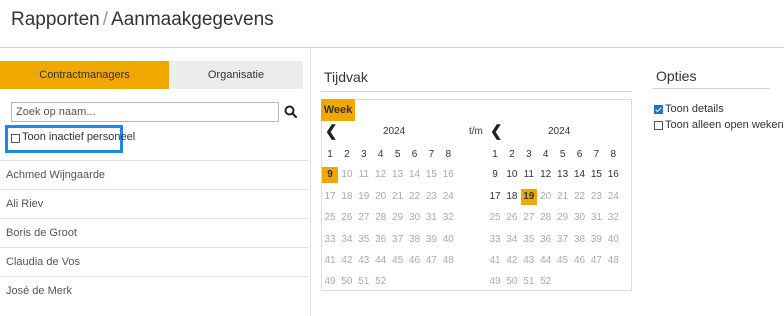  What do you see at coordinates (512, 197) in the screenshot?
I see `week-to-18: 18` at bounding box center [512, 197].